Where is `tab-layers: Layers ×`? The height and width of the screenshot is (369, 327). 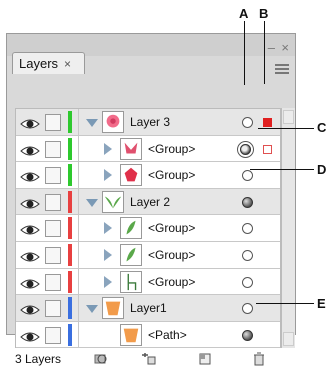
tab-layers: Layers × is located at coordinates (48, 63).